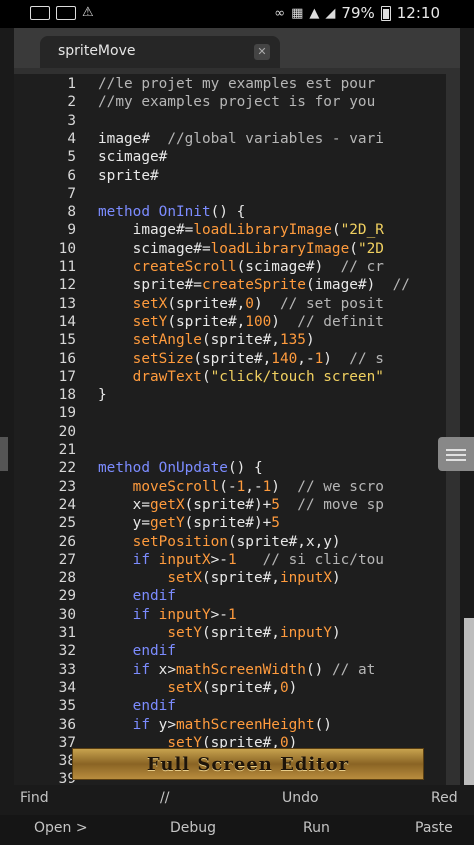 The height and width of the screenshot is (845, 474). Describe the element at coordinates (128, 176) in the screenshot. I see `code-line: sprite#` at that location.